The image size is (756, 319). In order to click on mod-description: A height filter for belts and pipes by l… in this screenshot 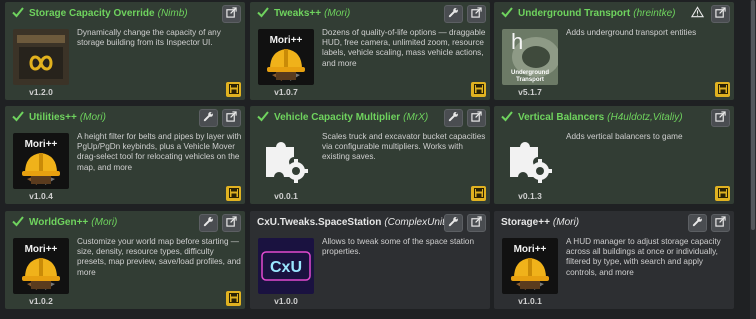, I will do `click(159, 152)`.